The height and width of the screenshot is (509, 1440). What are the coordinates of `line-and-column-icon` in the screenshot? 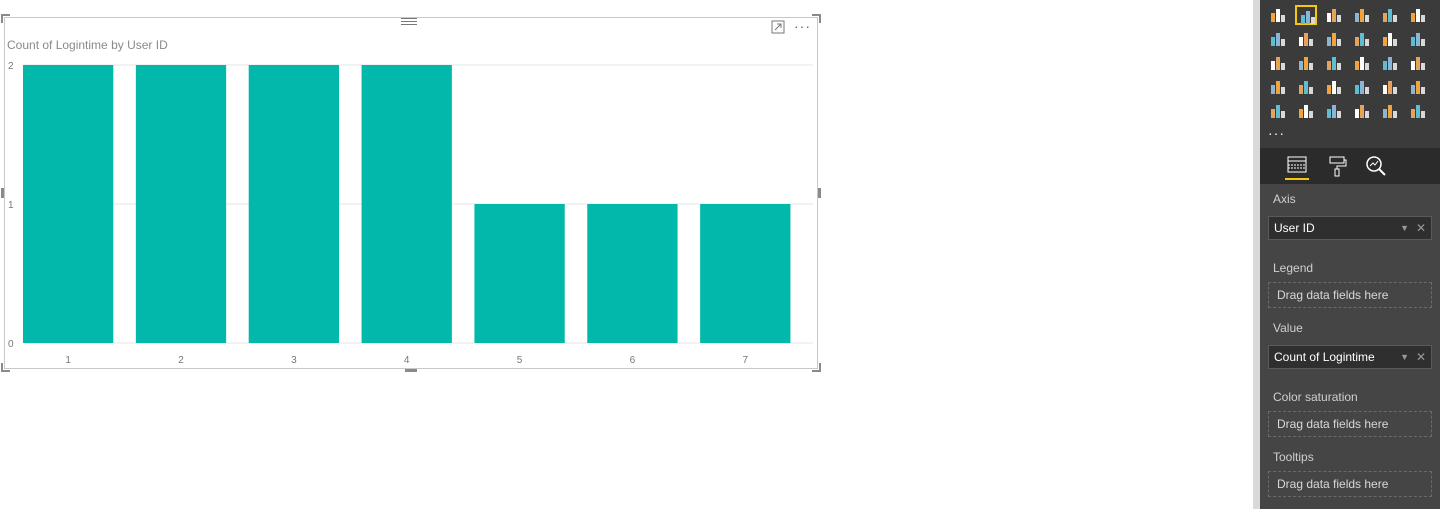 It's located at (1362, 39).